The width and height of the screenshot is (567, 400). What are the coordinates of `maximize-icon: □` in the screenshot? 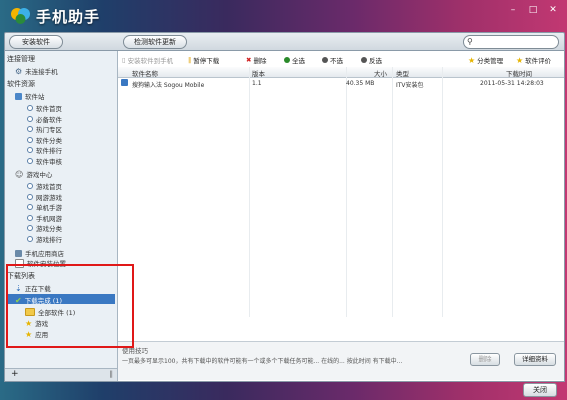 It's located at (533, 10).